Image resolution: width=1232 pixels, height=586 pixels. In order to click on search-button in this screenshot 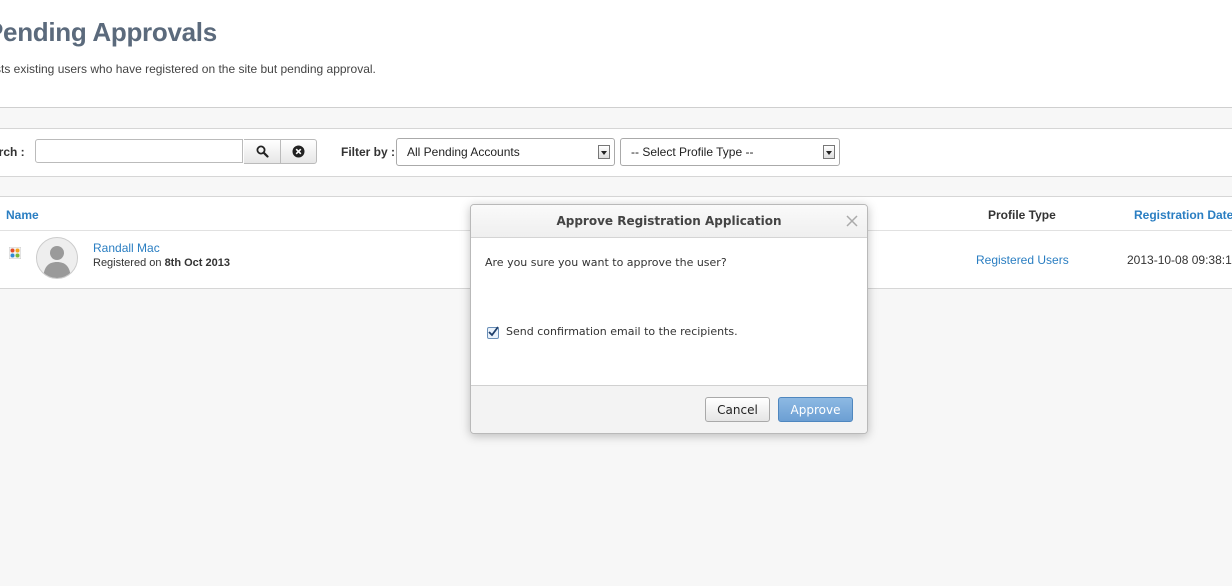, I will do `click(262, 151)`.